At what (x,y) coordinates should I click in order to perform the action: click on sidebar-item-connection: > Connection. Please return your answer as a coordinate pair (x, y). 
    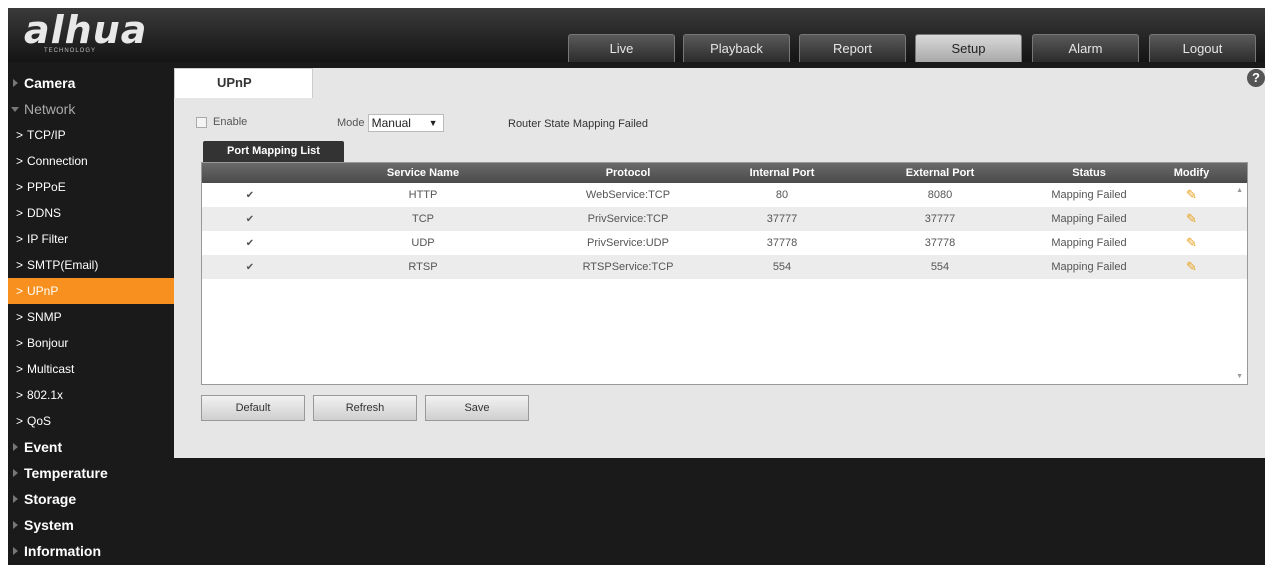
    Looking at the image, I should click on (91, 161).